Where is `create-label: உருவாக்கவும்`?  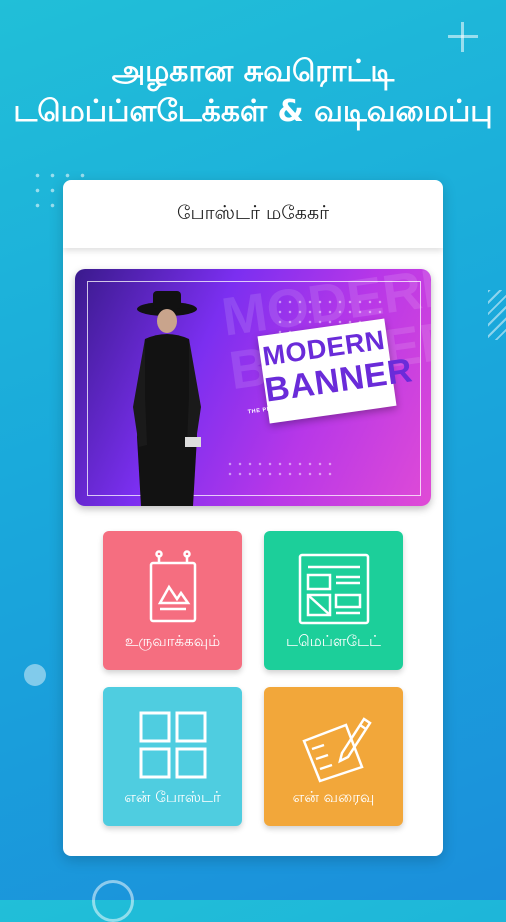 create-label: உருவாக்கவும் is located at coordinates (172, 641).